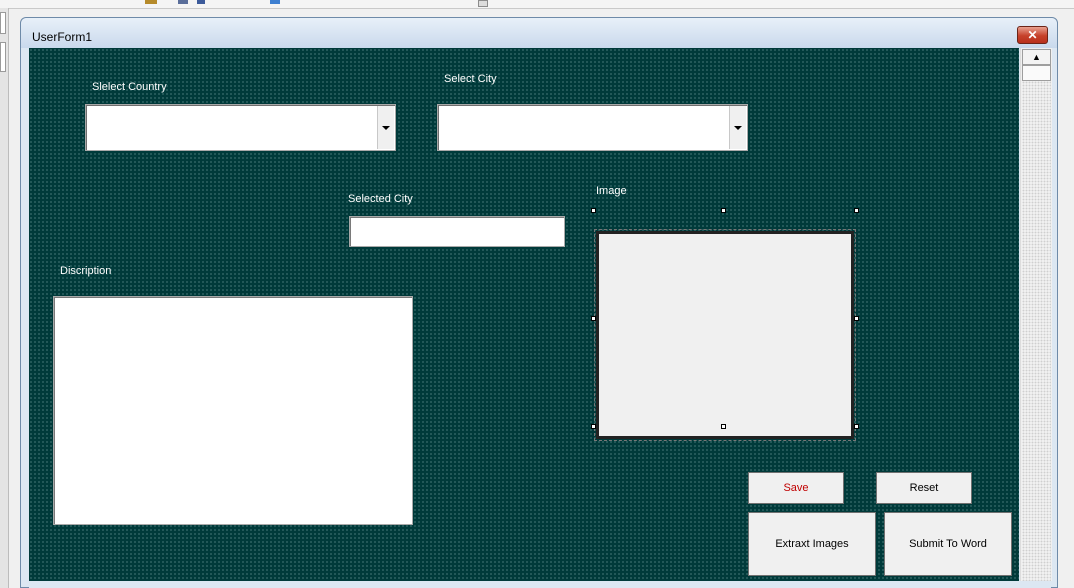 The width and height of the screenshot is (1074, 588). What do you see at coordinates (240, 127) in the screenshot?
I see `country-combobox` at bounding box center [240, 127].